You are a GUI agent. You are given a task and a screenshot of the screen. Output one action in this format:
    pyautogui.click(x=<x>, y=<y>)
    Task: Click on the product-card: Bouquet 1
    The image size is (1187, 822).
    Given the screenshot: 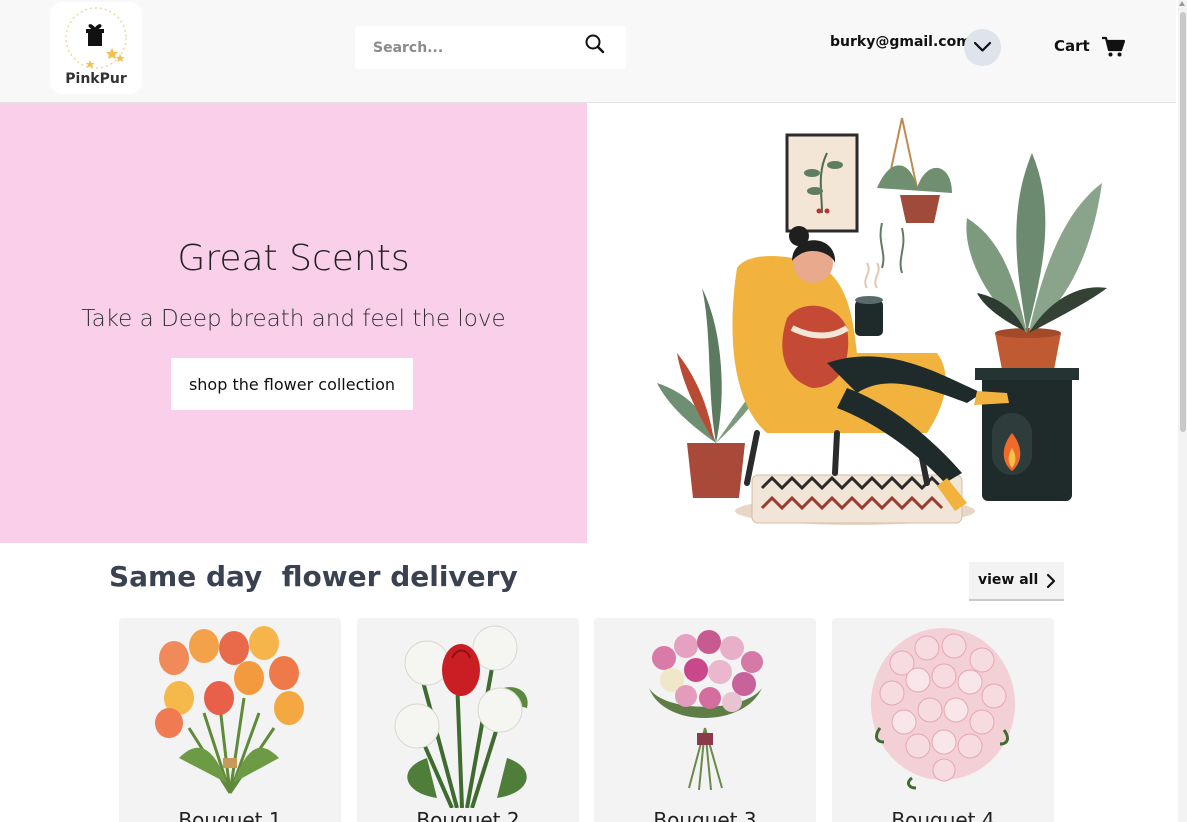 What is the action you would take?
    pyautogui.click(x=230, y=720)
    